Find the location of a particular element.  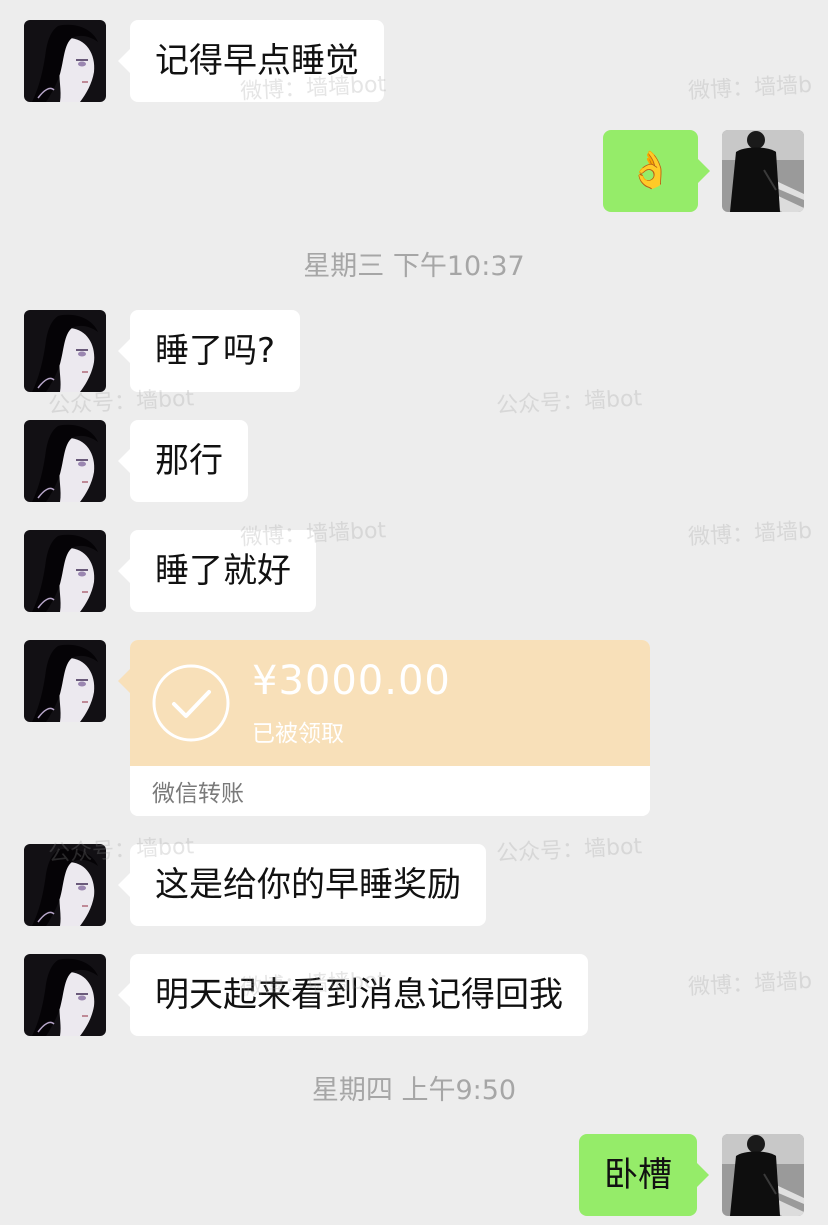

message-bubble-outgoing: 👌 is located at coordinates (656, 171).